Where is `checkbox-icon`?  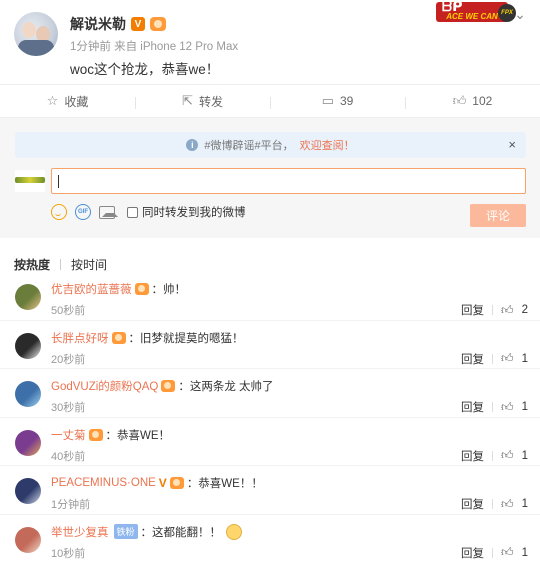 checkbox-icon is located at coordinates (132, 212).